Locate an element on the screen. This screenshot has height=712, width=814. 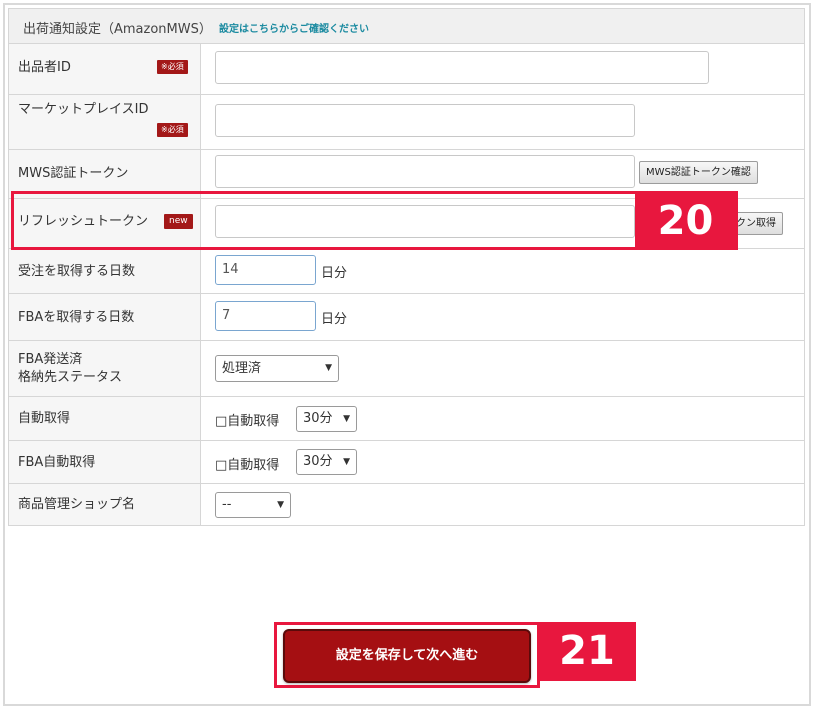
auto-fetch-label: 自動取得 is located at coordinates (44, 418).